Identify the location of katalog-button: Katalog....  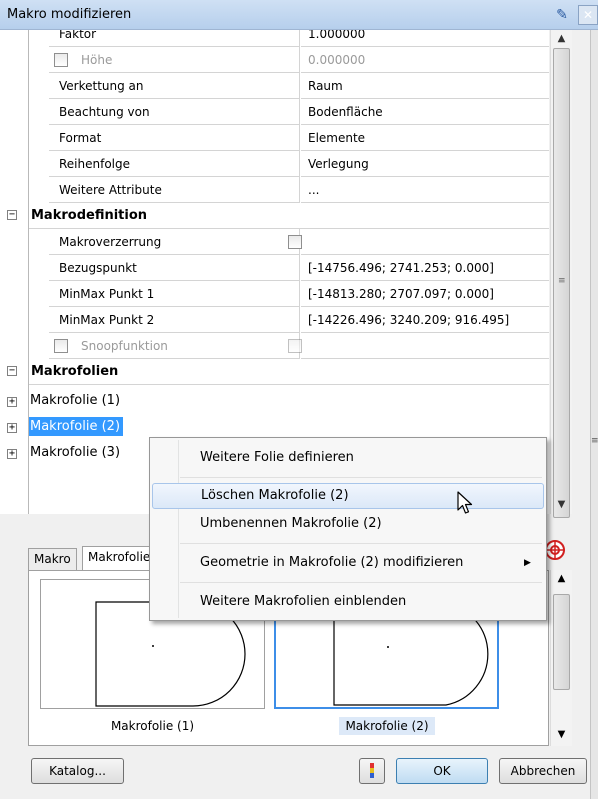
(77, 771).